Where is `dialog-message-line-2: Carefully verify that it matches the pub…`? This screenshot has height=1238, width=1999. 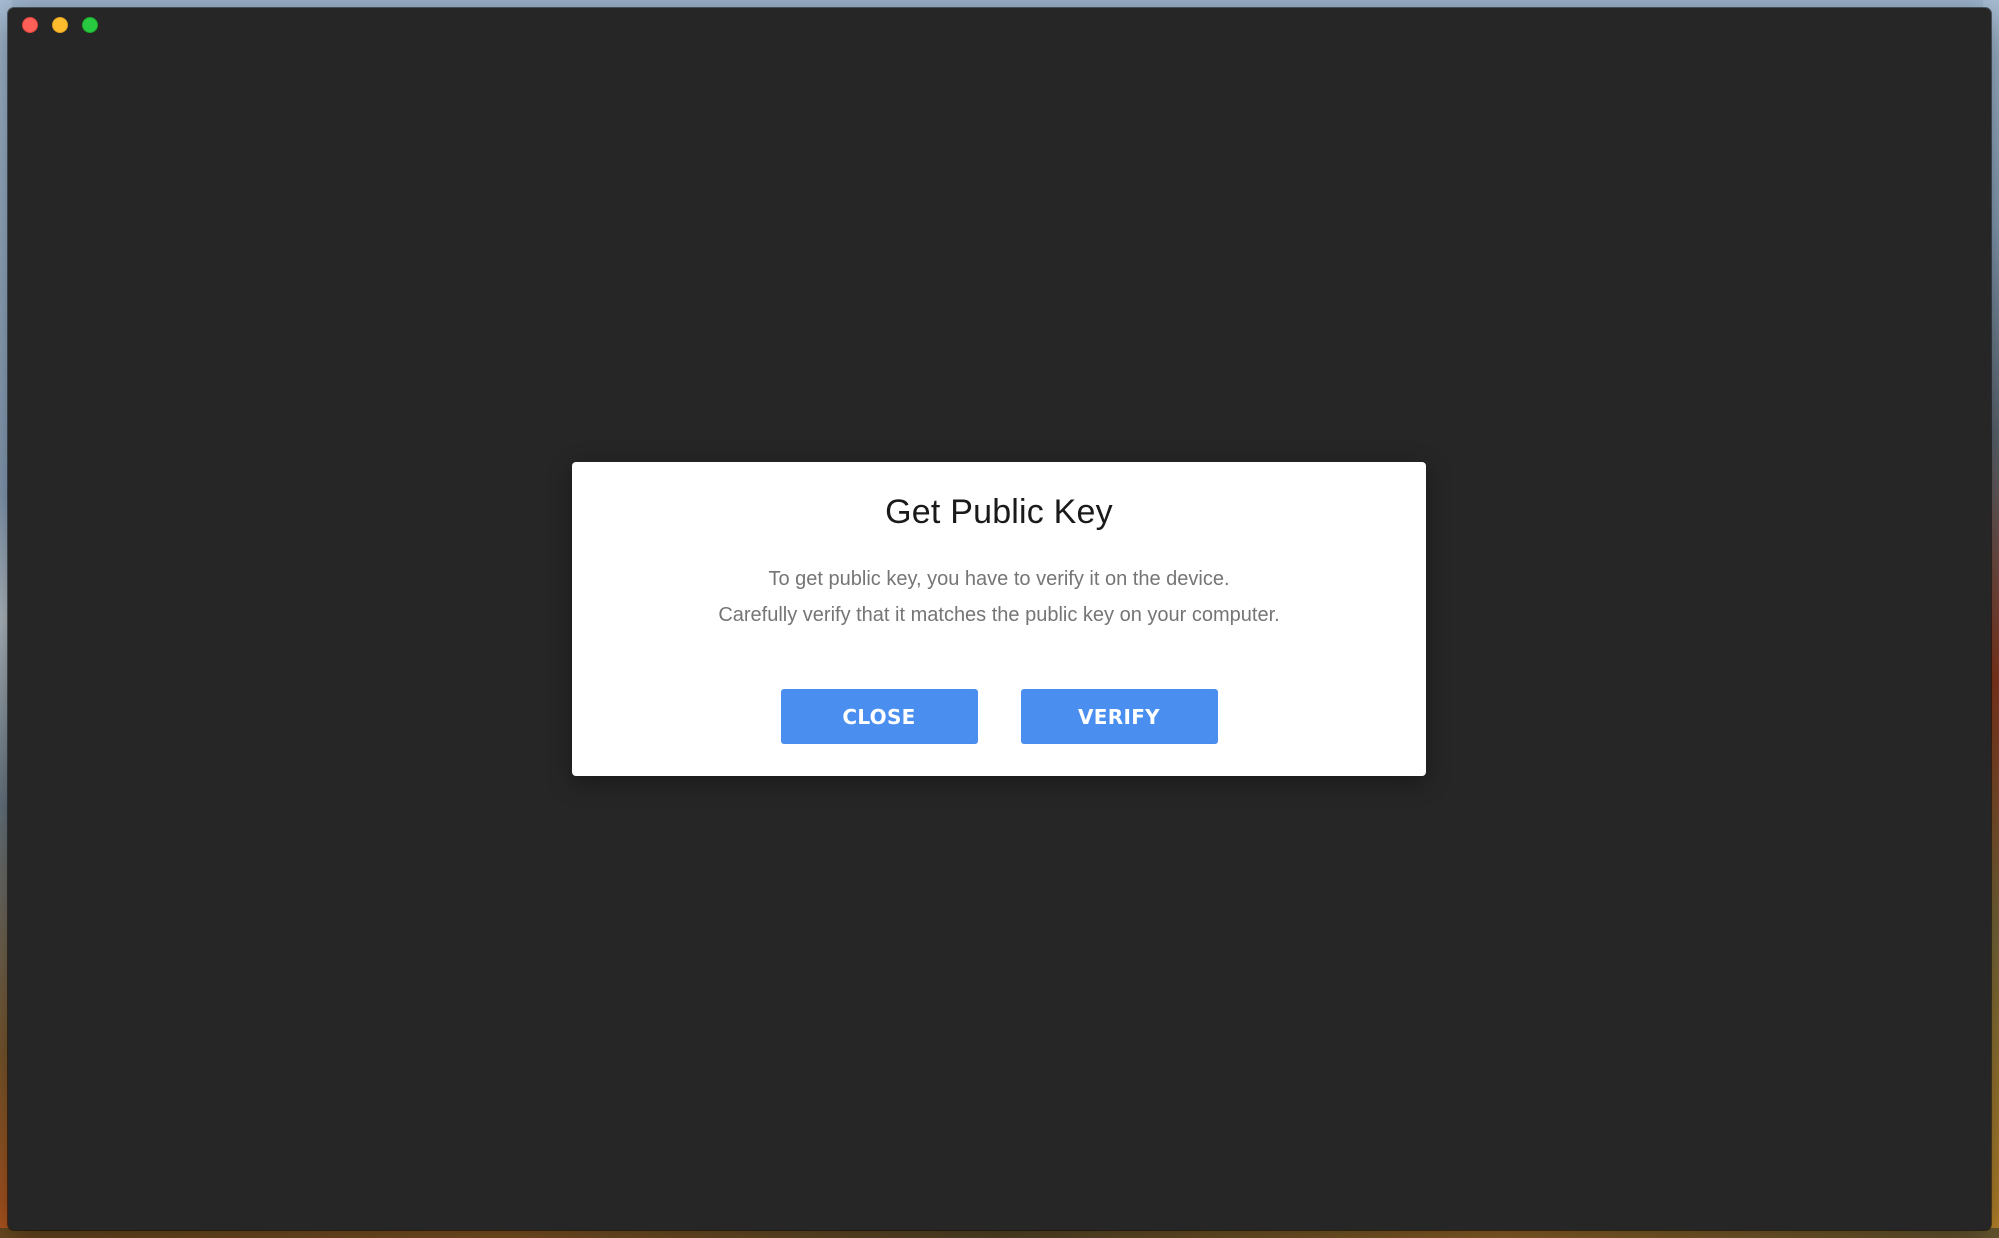 dialog-message-line-2: Carefully verify that it matches the pub… is located at coordinates (999, 615).